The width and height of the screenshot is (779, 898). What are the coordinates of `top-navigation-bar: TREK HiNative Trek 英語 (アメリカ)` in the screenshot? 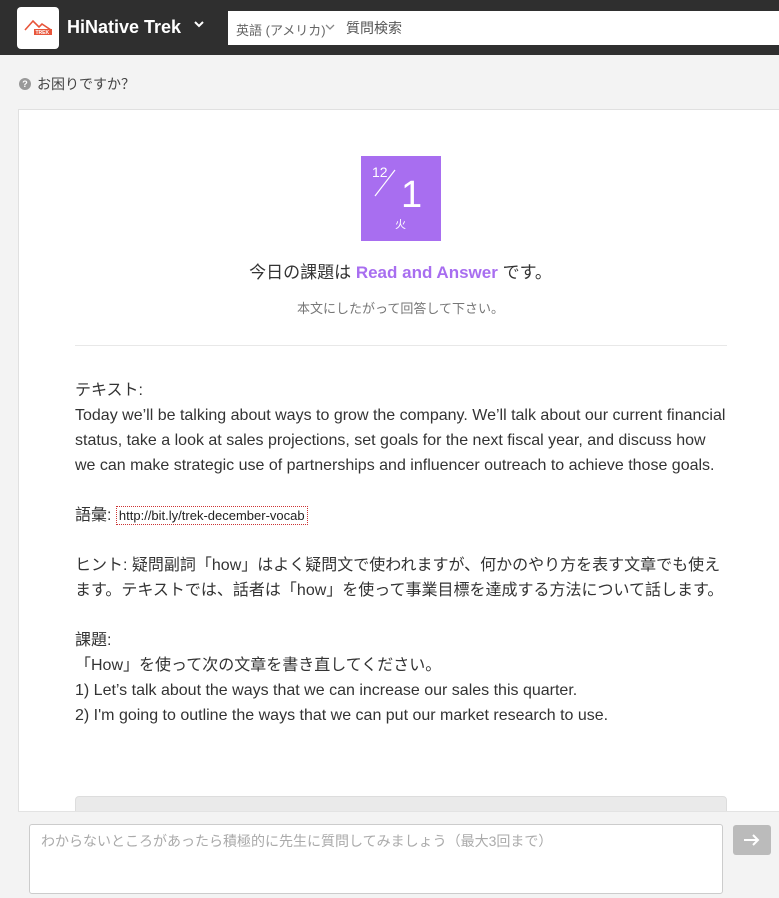 It's located at (389, 27).